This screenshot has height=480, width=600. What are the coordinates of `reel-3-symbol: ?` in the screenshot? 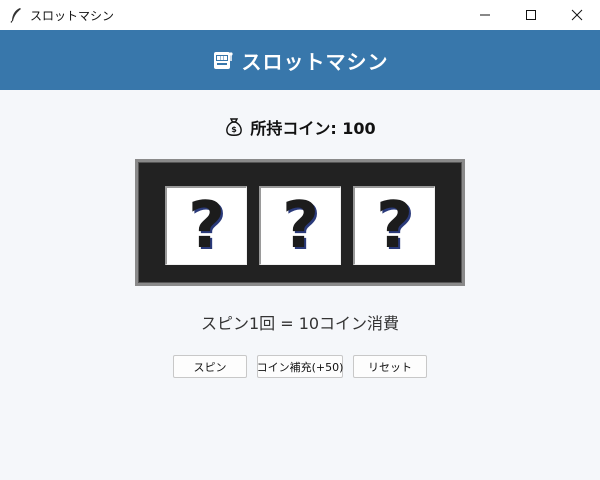 It's located at (394, 226).